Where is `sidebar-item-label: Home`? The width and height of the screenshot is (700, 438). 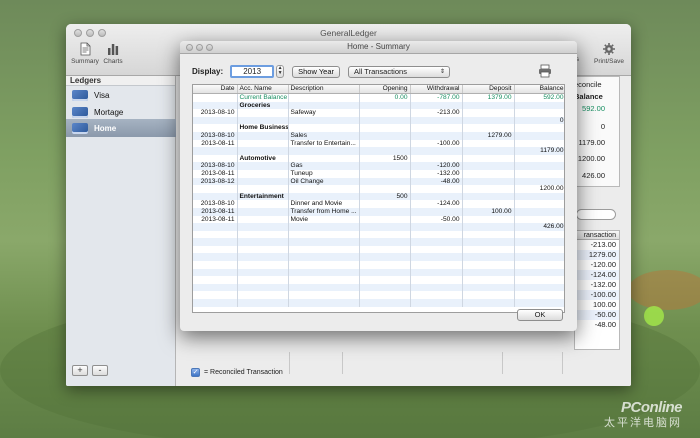
sidebar-item-label: Home is located at coordinates (105, 128).